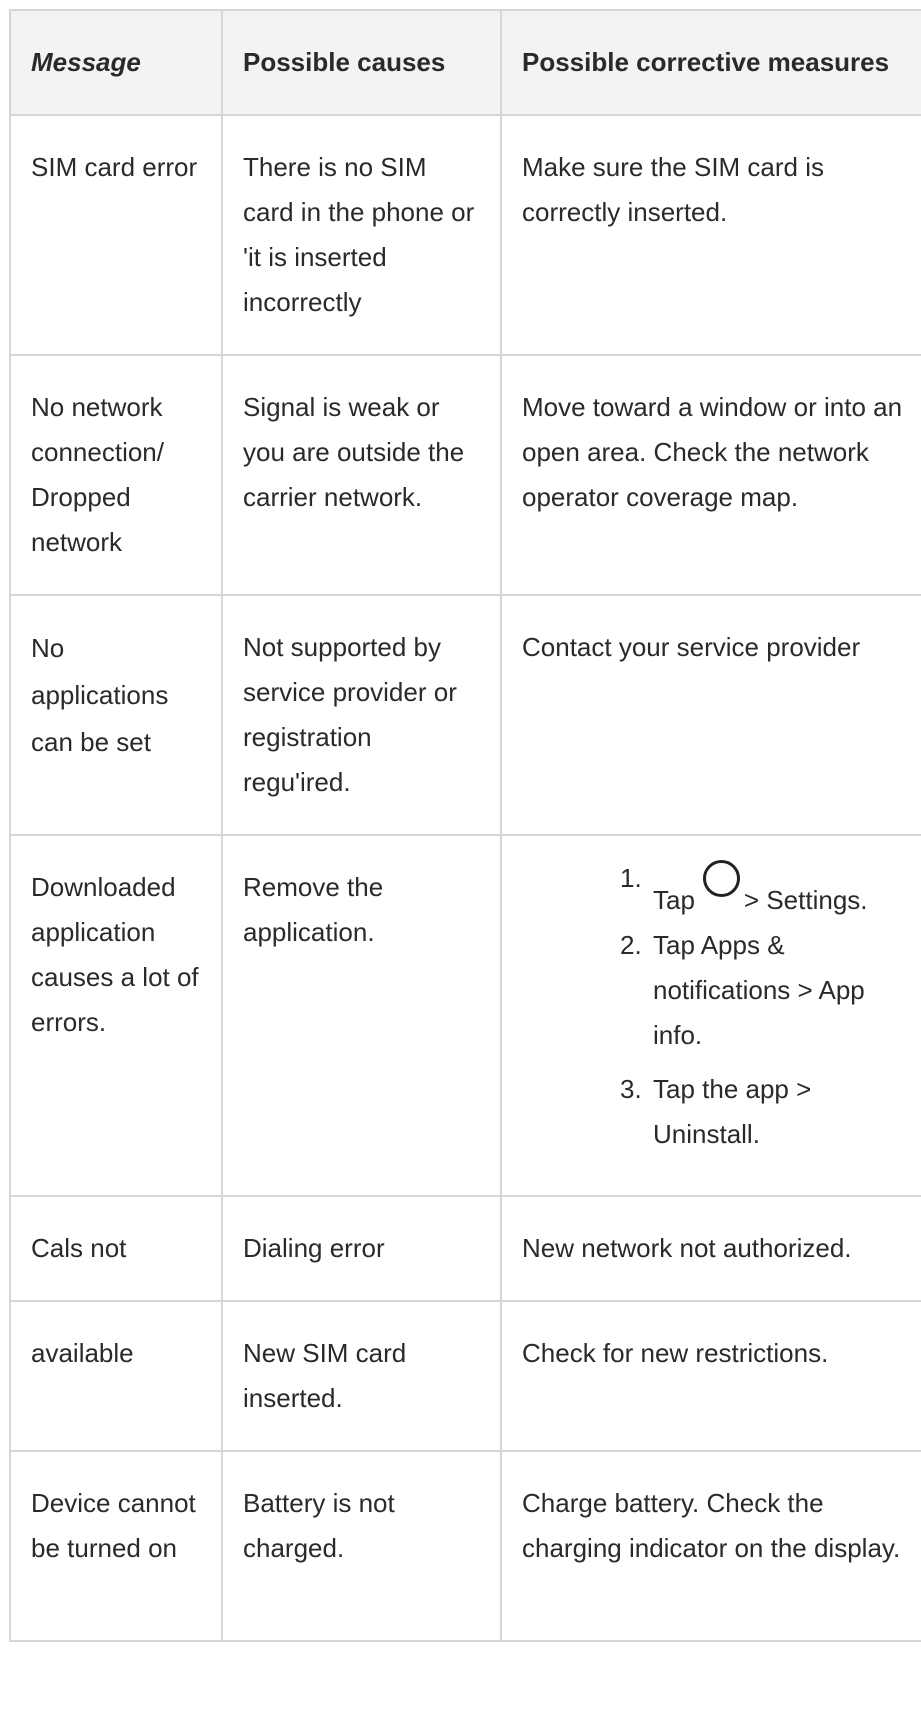  What do you see at coordinates (710, 715) in the screenshot?
I see `measure-cell: Contact your service provider` at bounding box center [710, 715].